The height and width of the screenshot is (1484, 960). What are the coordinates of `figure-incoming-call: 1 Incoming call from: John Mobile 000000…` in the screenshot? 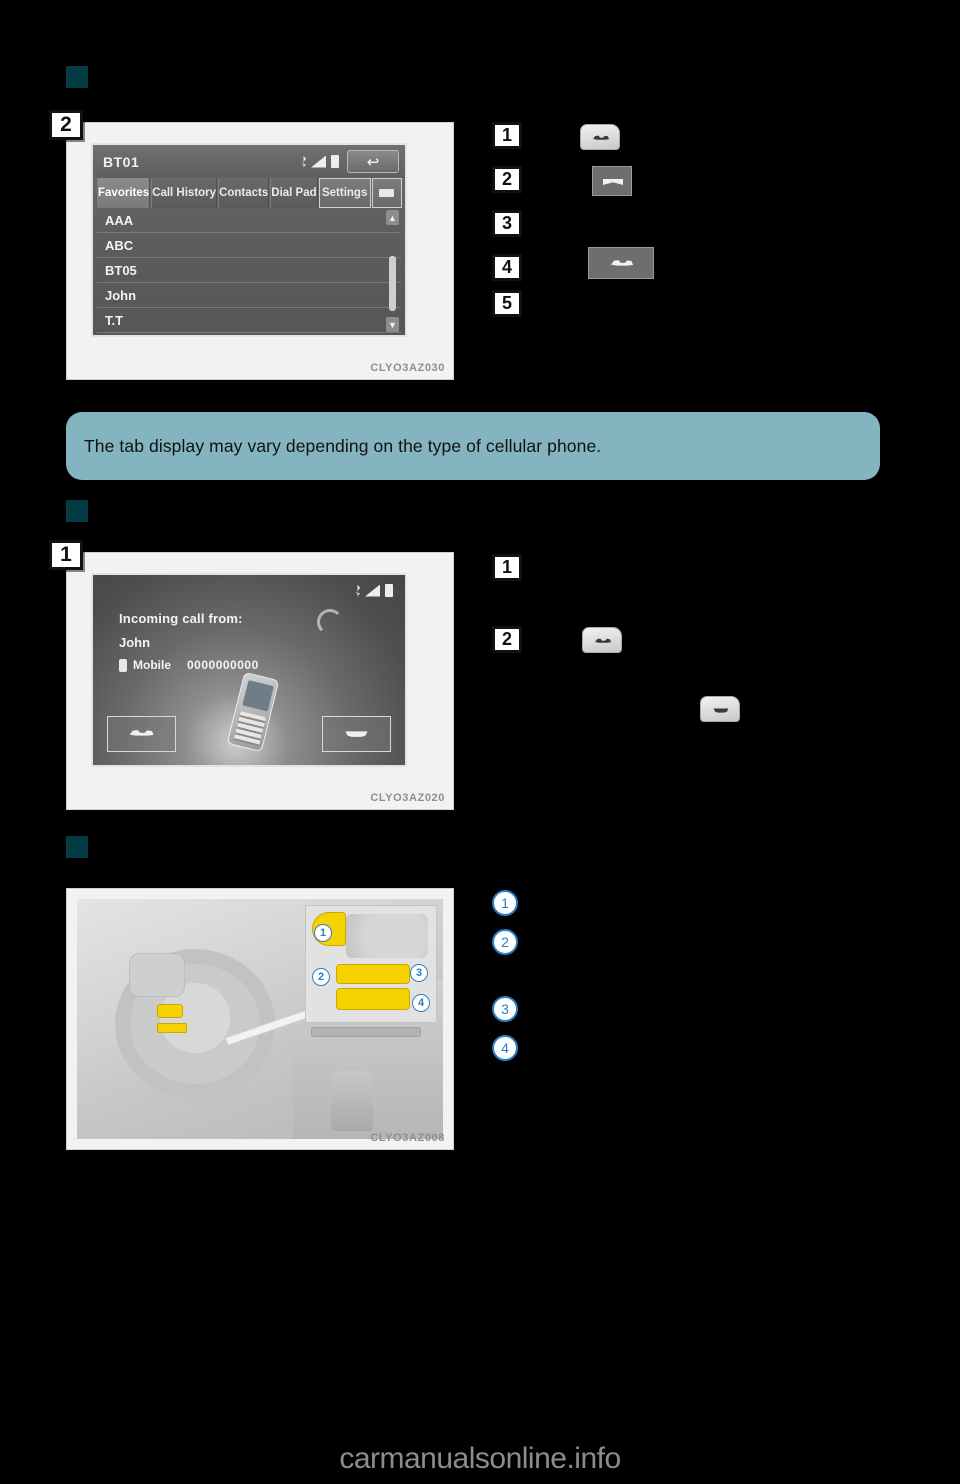 It's located at (251, 675).